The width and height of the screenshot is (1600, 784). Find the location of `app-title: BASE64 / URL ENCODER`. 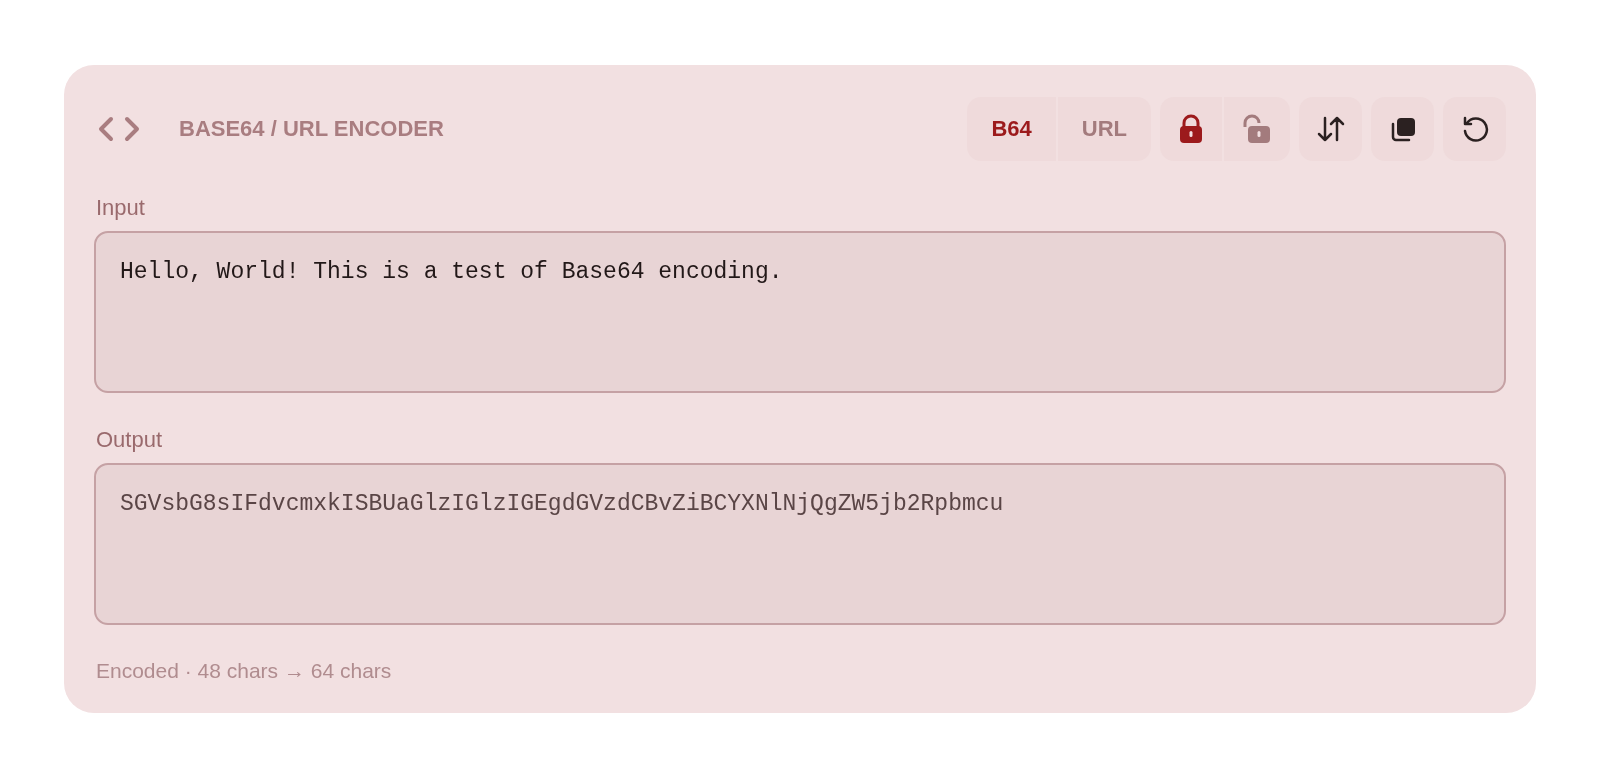

app-title: BASE64 / URL ENCODER is located at coordinates (311, 129).